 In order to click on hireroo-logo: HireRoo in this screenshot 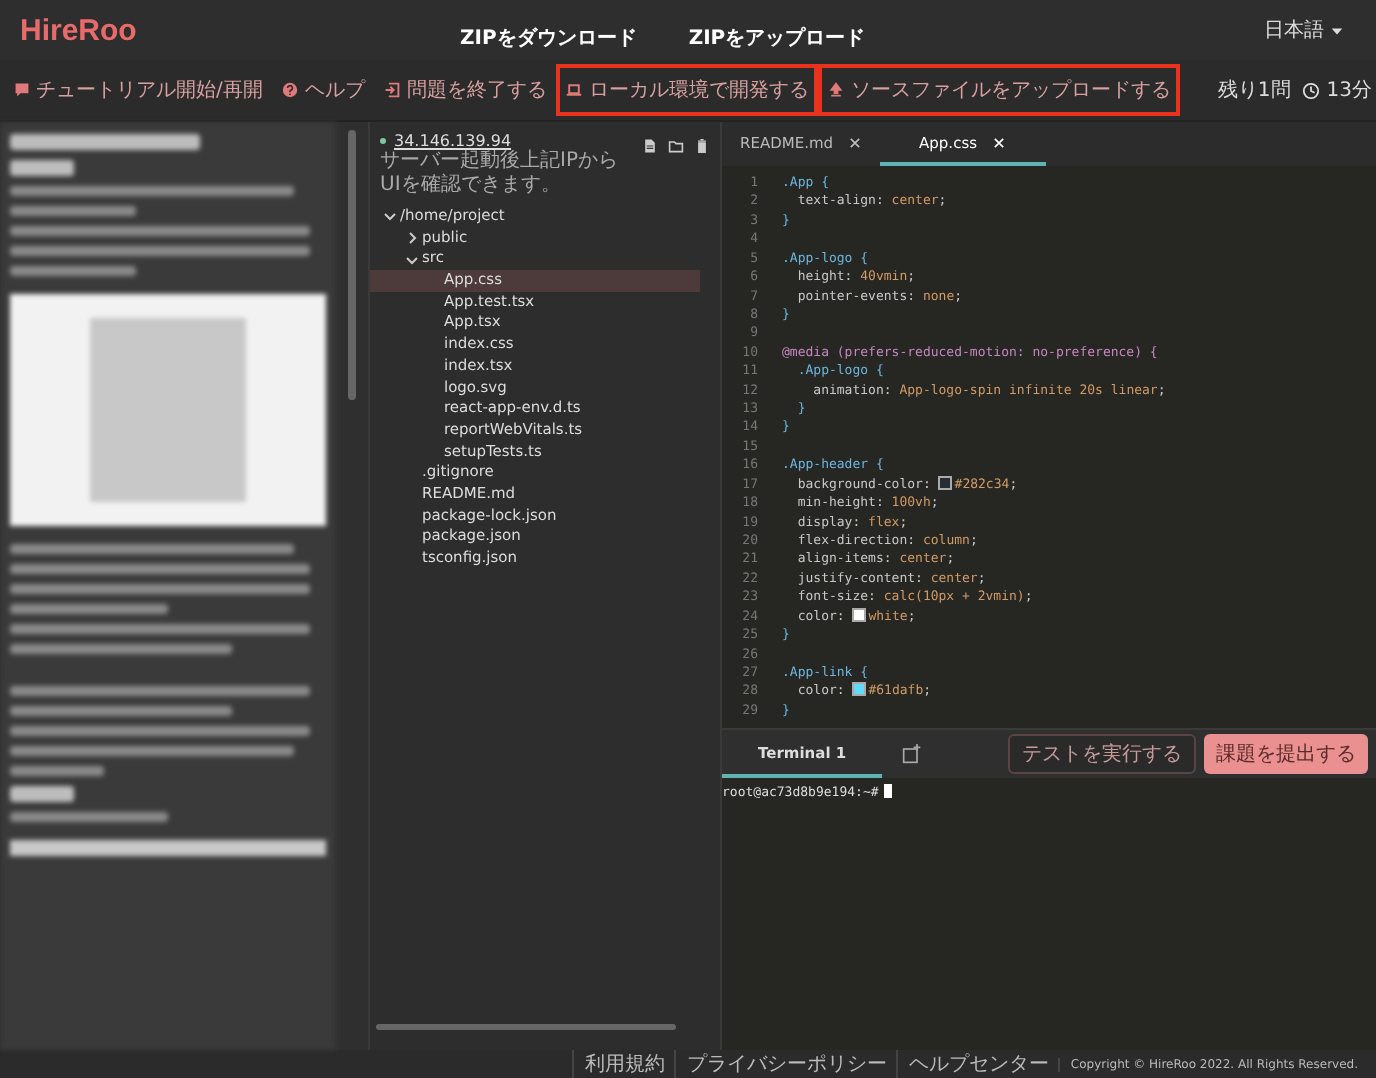, I will do `click(79, 30)`.